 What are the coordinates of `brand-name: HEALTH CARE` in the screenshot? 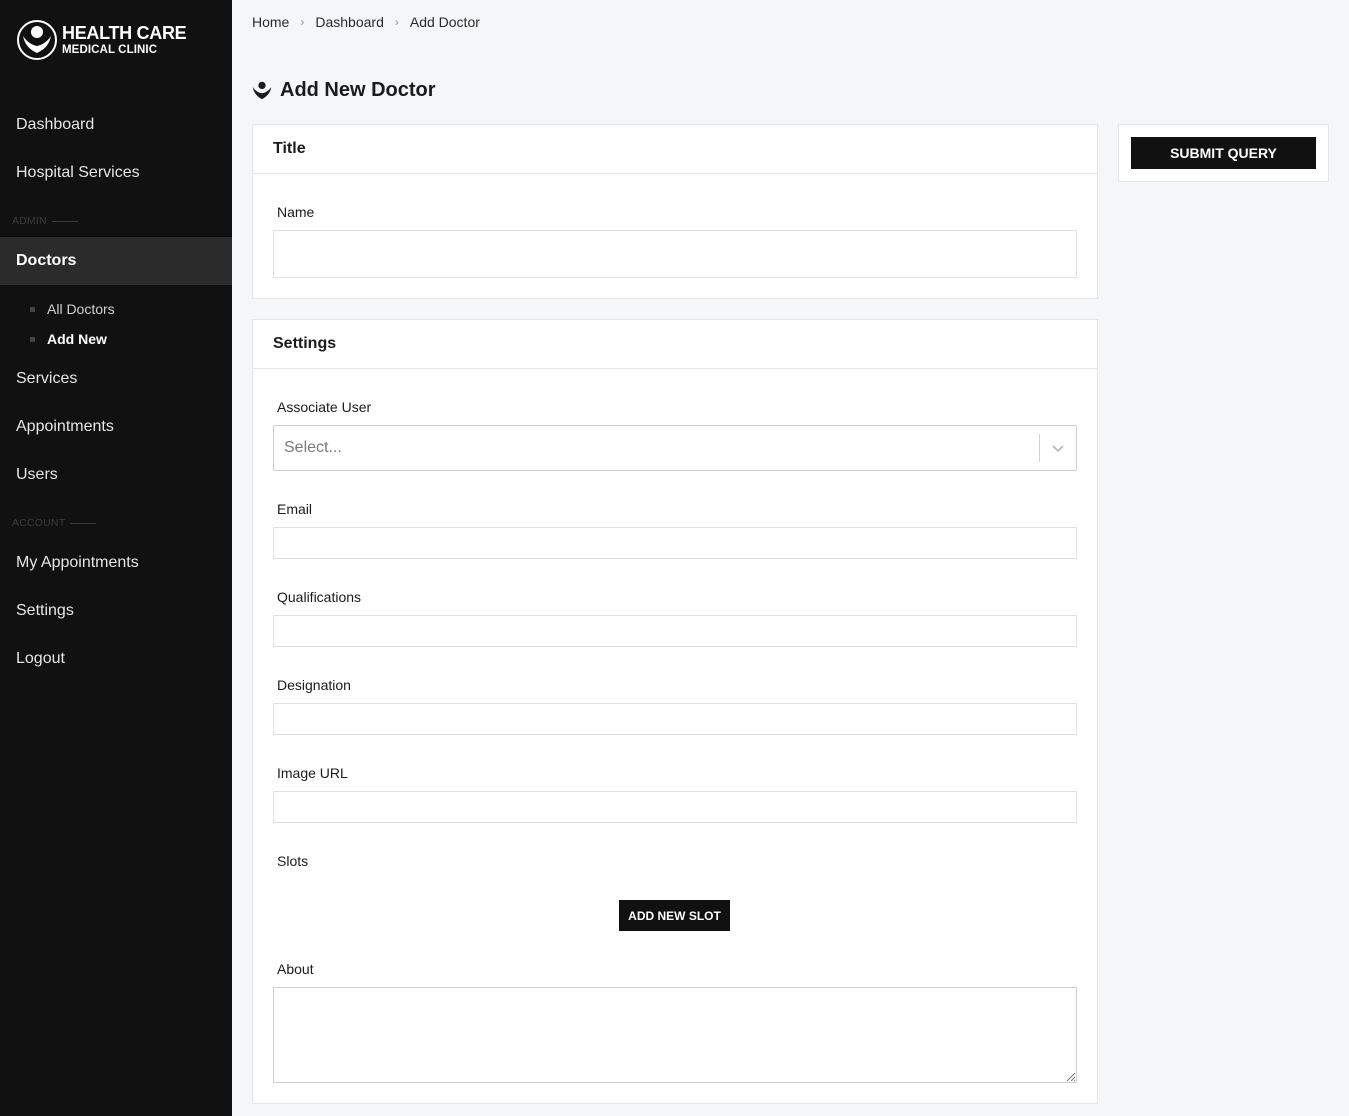 It's located at (124, 33).